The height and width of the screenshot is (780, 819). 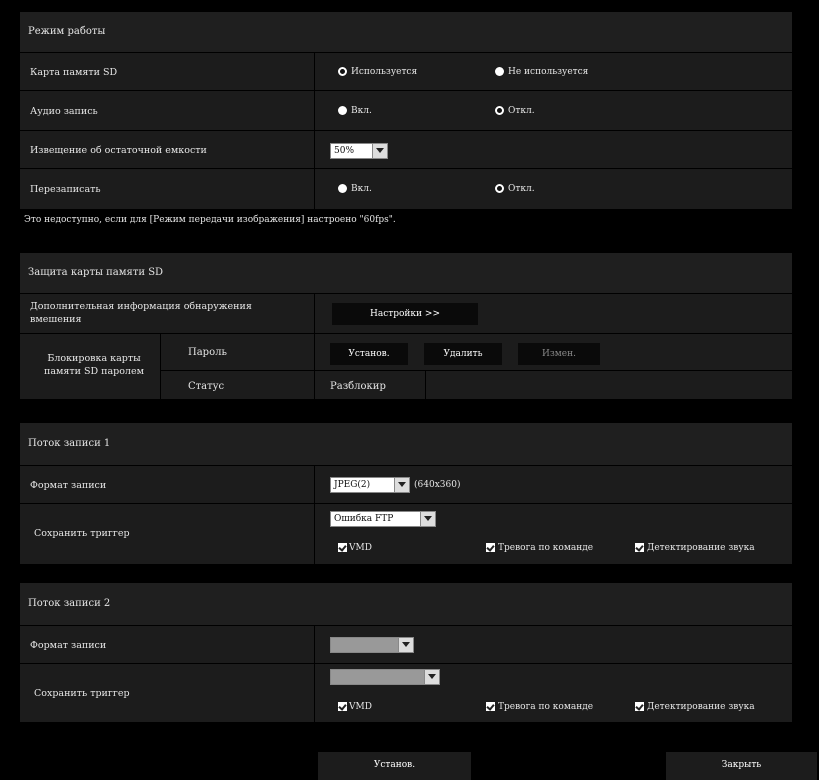 I want to click on audio-on-label: Вкл., so click(x=361, y=111).